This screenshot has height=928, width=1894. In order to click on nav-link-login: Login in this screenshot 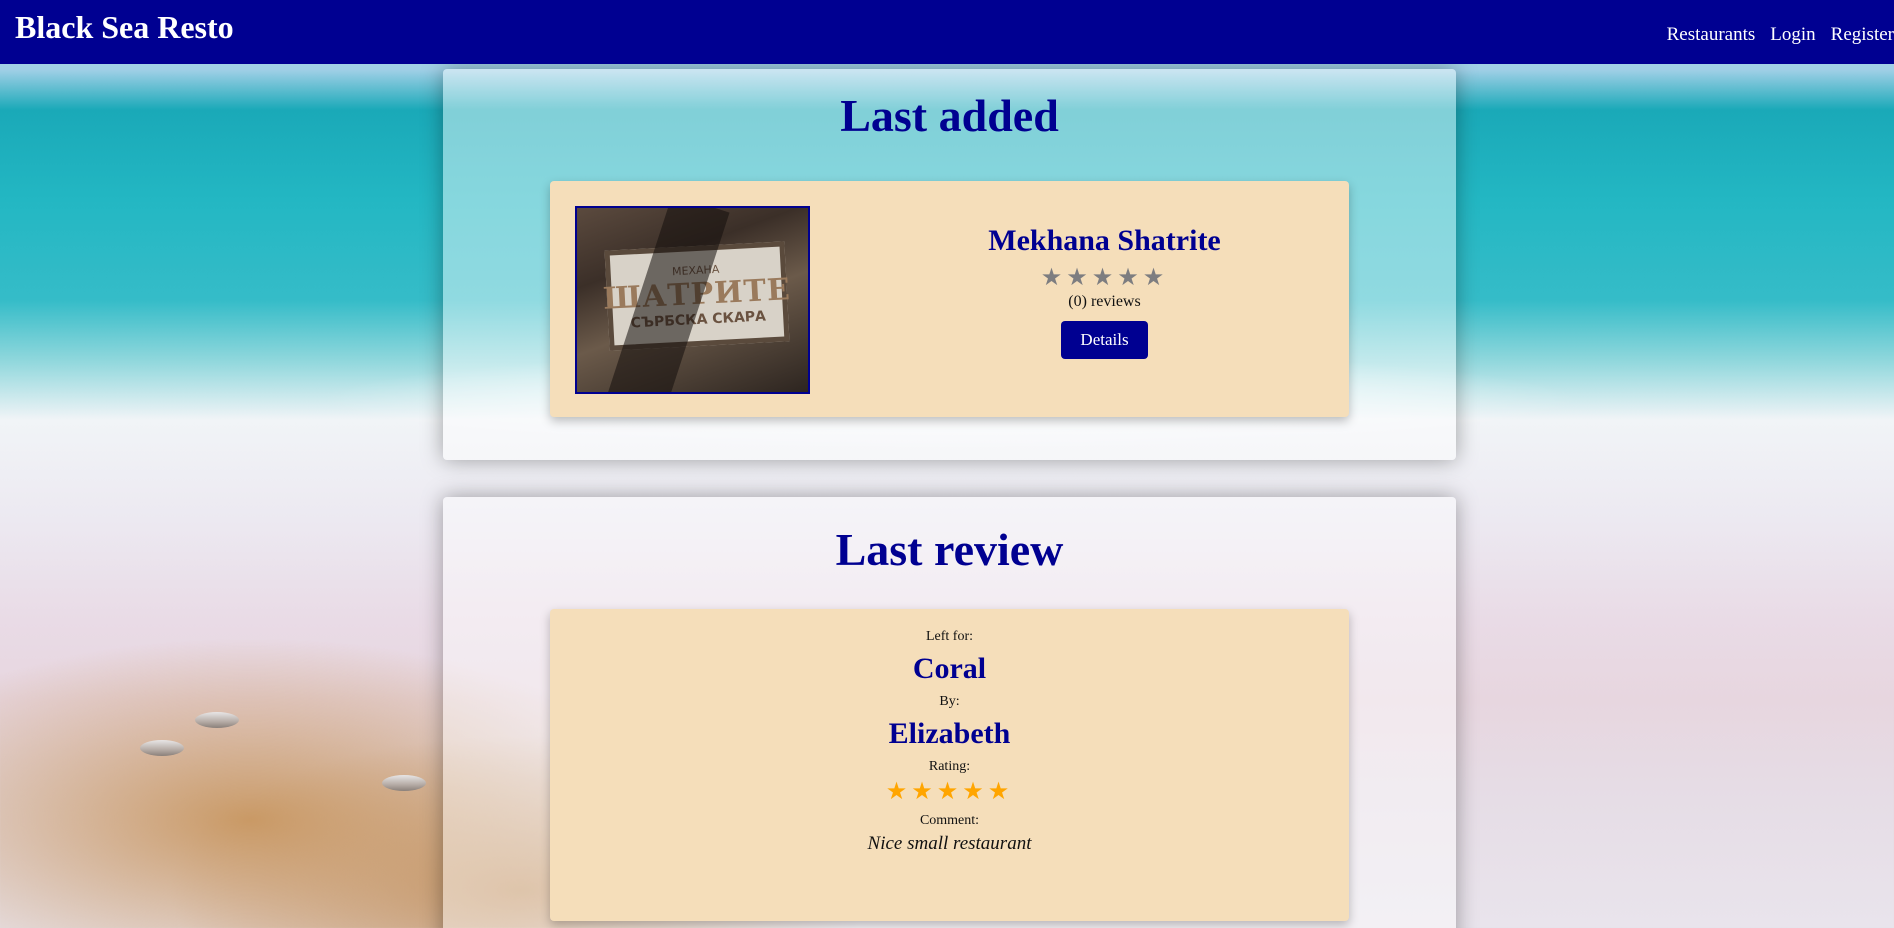, I will do `click(1792, 35)`.